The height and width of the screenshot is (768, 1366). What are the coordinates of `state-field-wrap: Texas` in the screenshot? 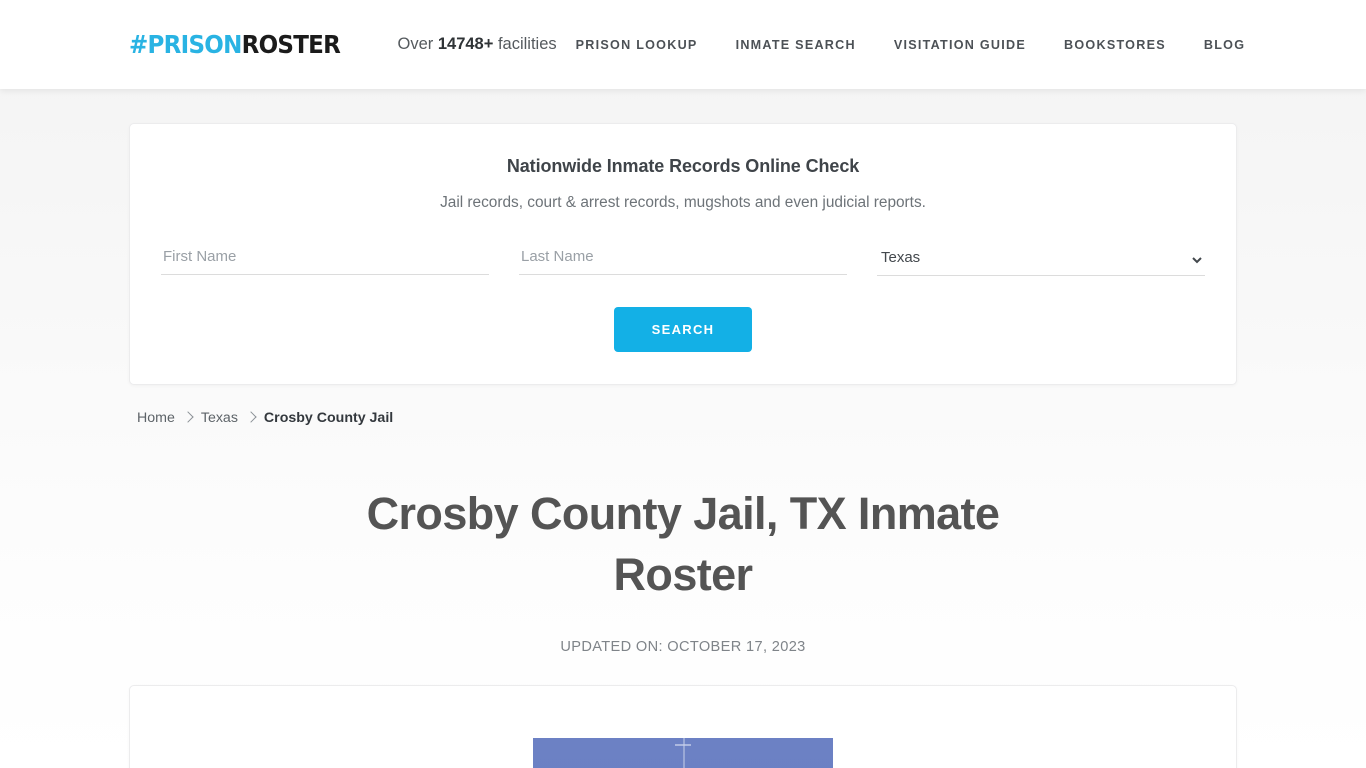 It's located at (1041, 260).